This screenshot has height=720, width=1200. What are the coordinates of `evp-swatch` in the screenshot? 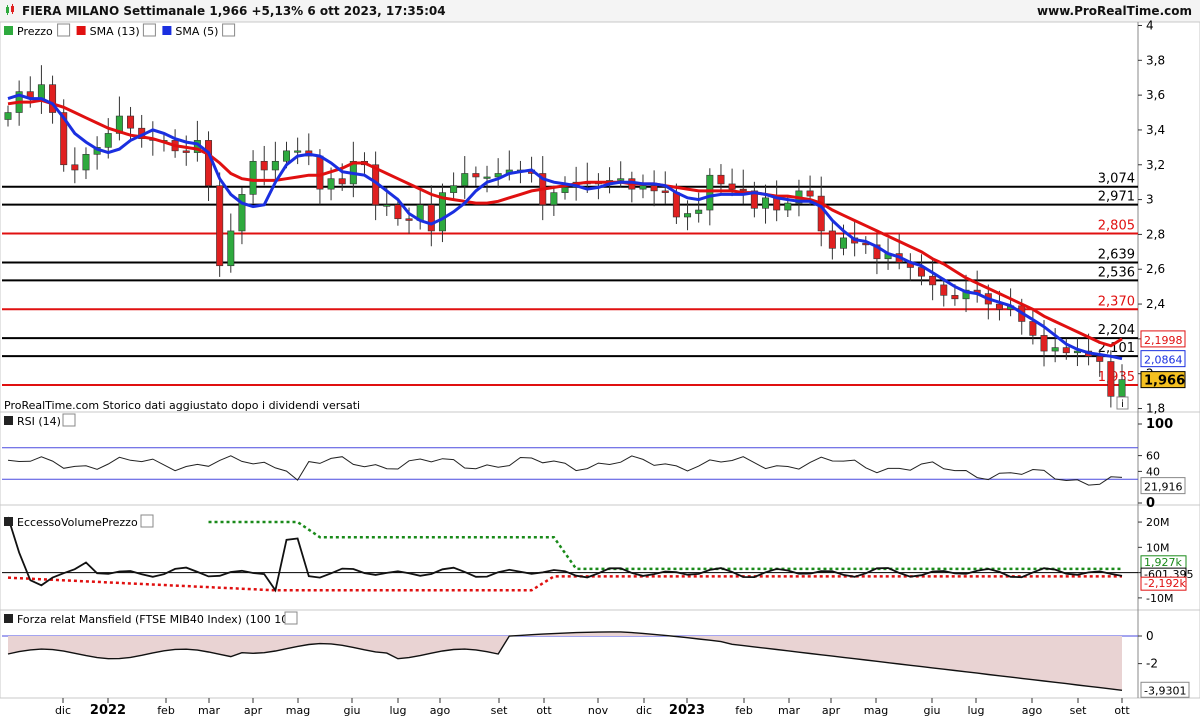 It's located at (8, 521).